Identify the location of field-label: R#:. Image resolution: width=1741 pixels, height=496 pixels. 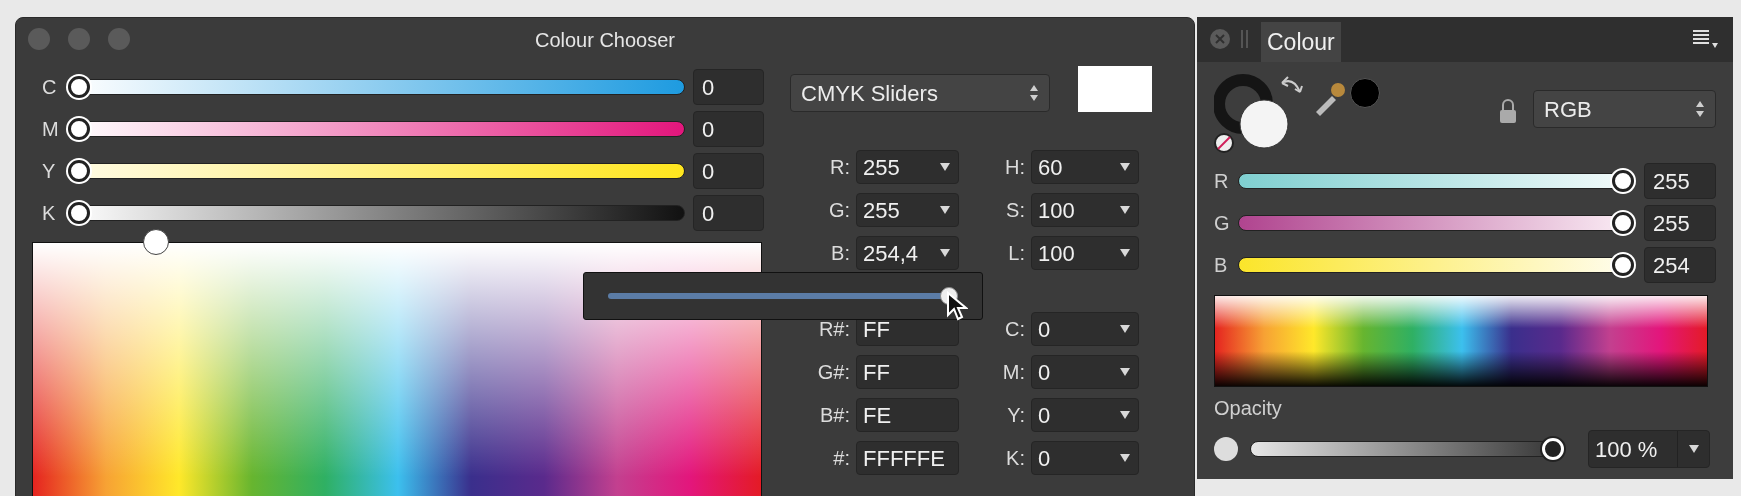
(833, 329).